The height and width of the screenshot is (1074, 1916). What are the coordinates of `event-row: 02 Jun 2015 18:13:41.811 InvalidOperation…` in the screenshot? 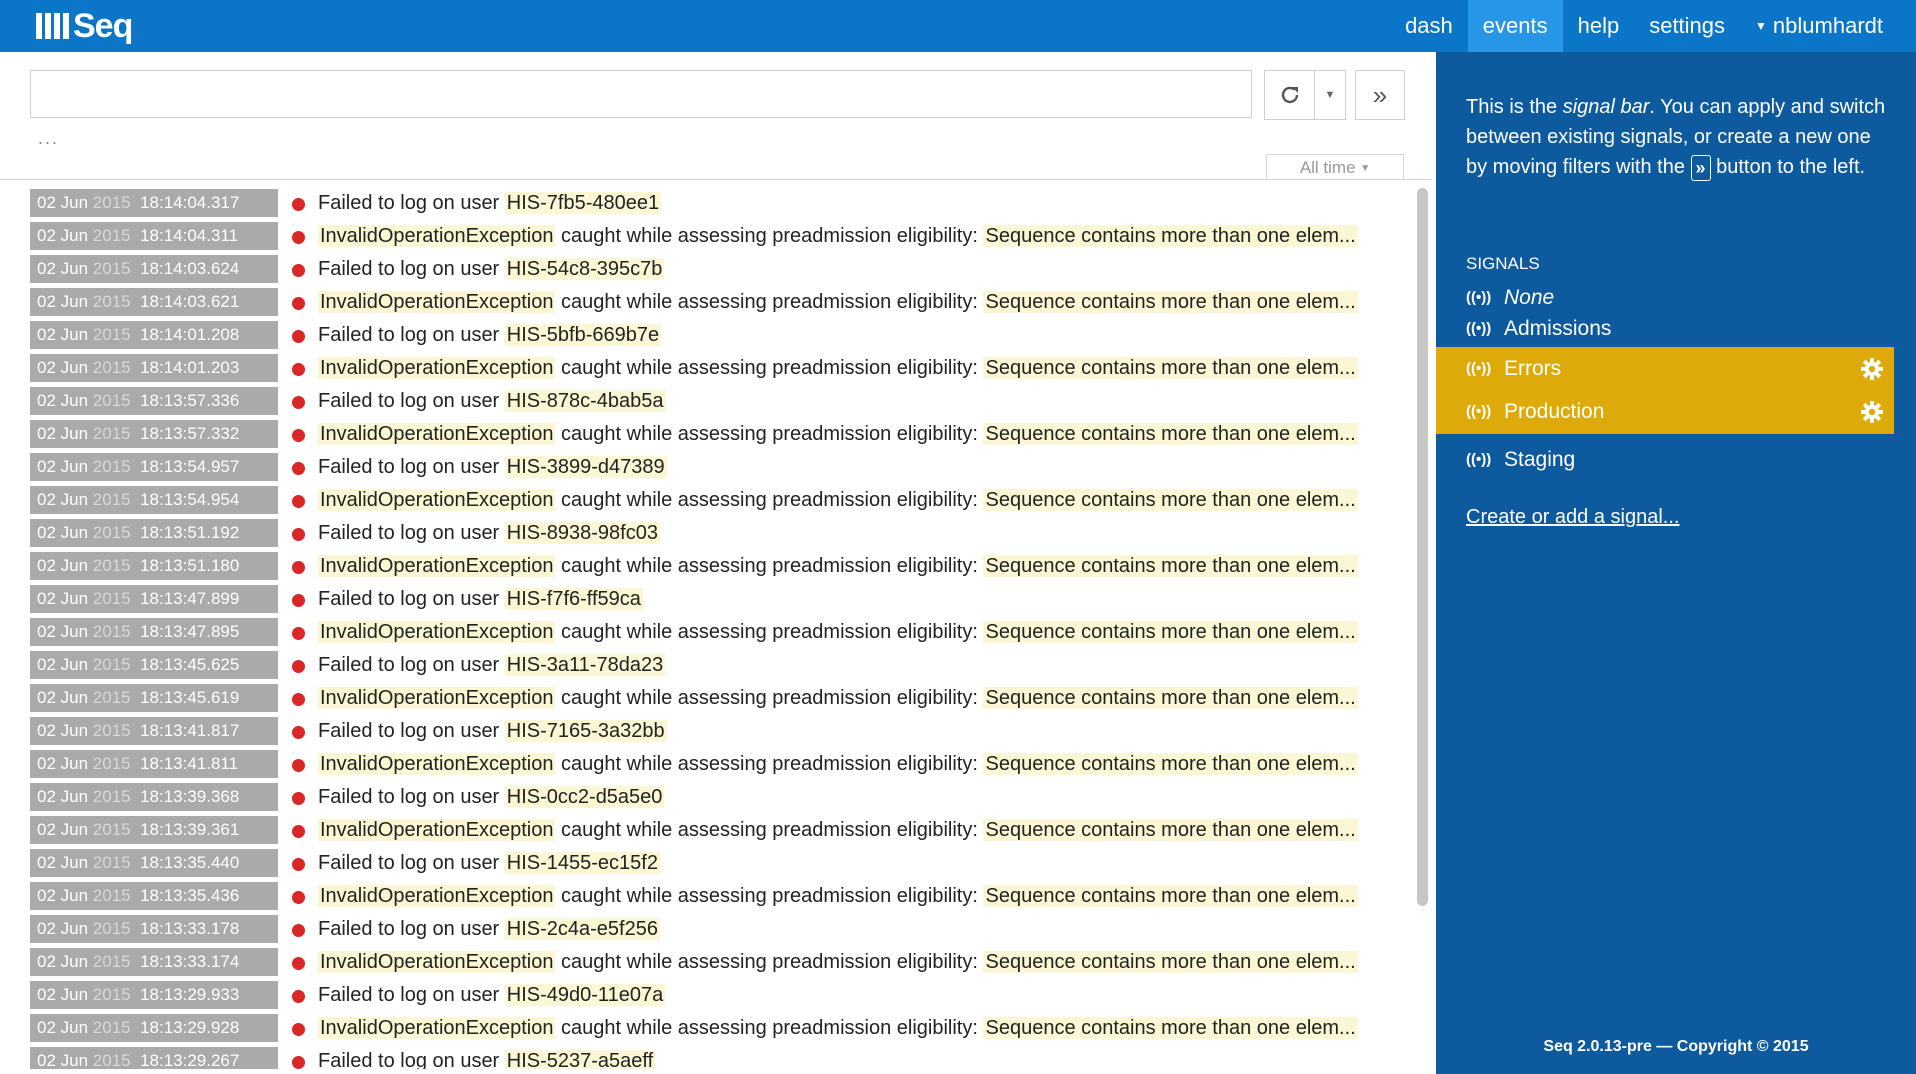 It's located at (720, 765).